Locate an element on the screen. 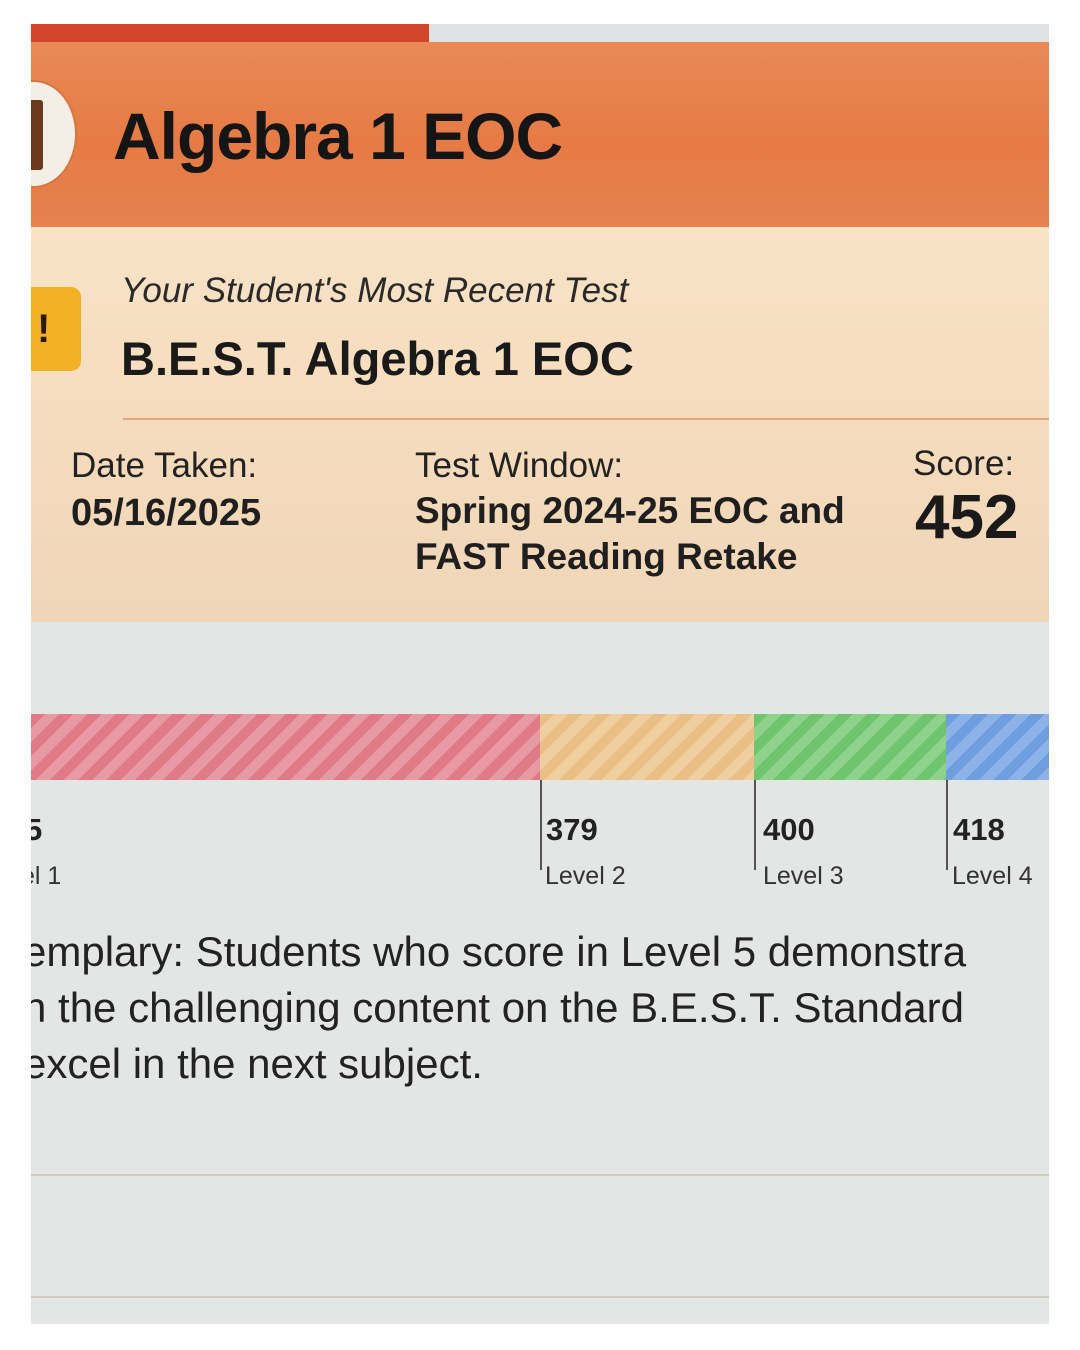 Image resolution: width=1080 pixels, height=1350 pixels. level-3-cut-score: 400 is located at coordinates (789, 829).